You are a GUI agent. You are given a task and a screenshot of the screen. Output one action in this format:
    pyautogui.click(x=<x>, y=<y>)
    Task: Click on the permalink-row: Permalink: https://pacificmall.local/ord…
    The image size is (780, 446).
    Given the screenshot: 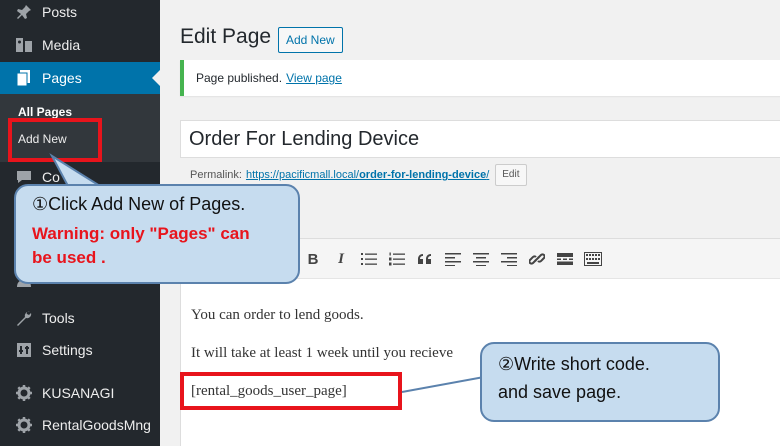 What is the action you would take?
    pyautogui.click(x=358, y=175)
    